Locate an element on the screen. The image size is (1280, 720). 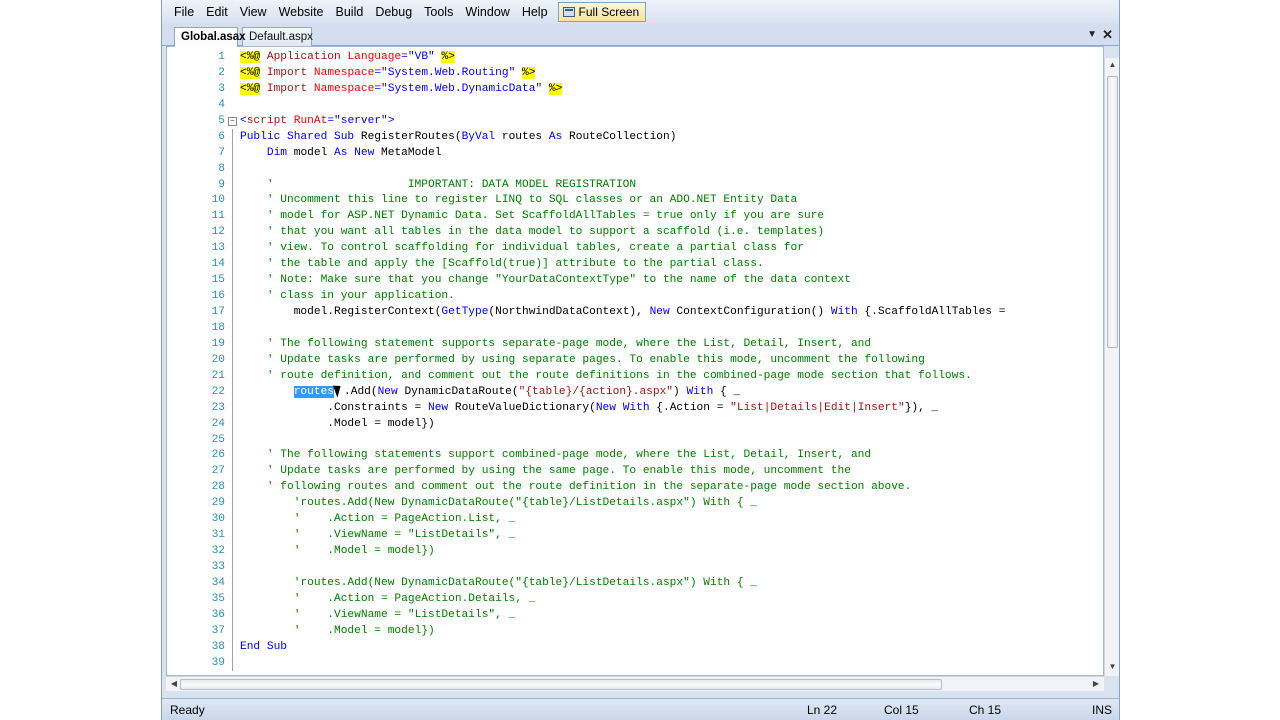
line-number: 26 is located at coordinates (218, 455).